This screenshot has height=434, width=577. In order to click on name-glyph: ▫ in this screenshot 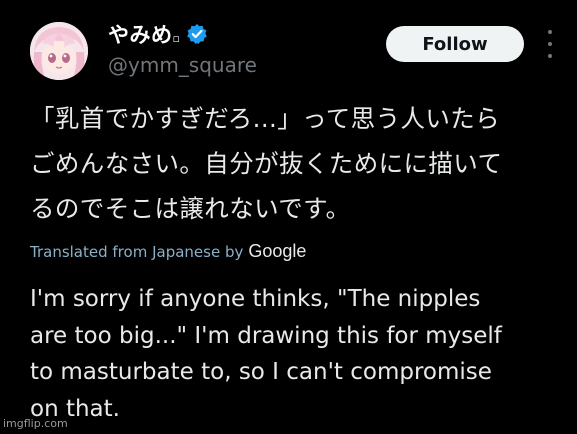, I will do `click(176, 38)`.